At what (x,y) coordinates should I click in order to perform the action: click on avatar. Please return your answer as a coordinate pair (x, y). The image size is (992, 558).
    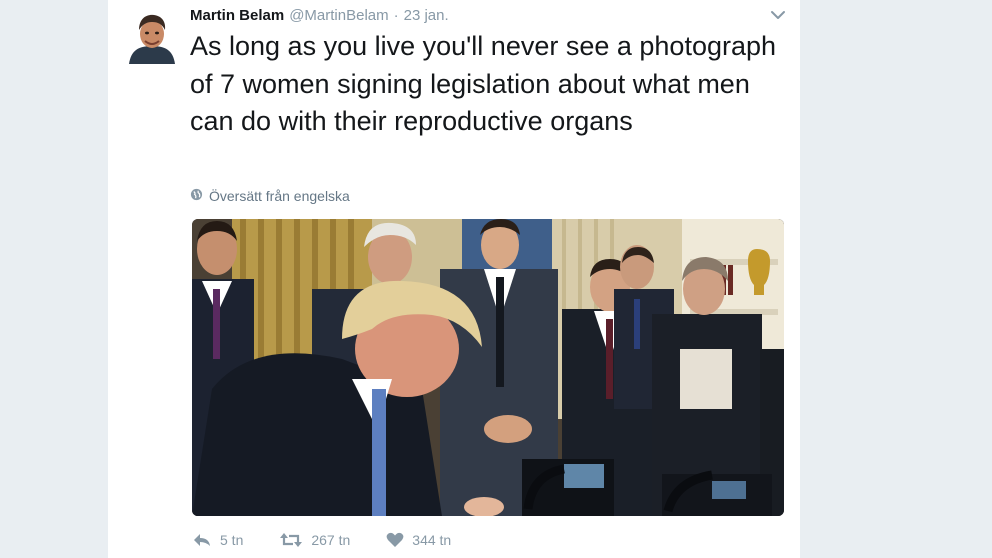
    Looking at the image, I should click on (152, 37).